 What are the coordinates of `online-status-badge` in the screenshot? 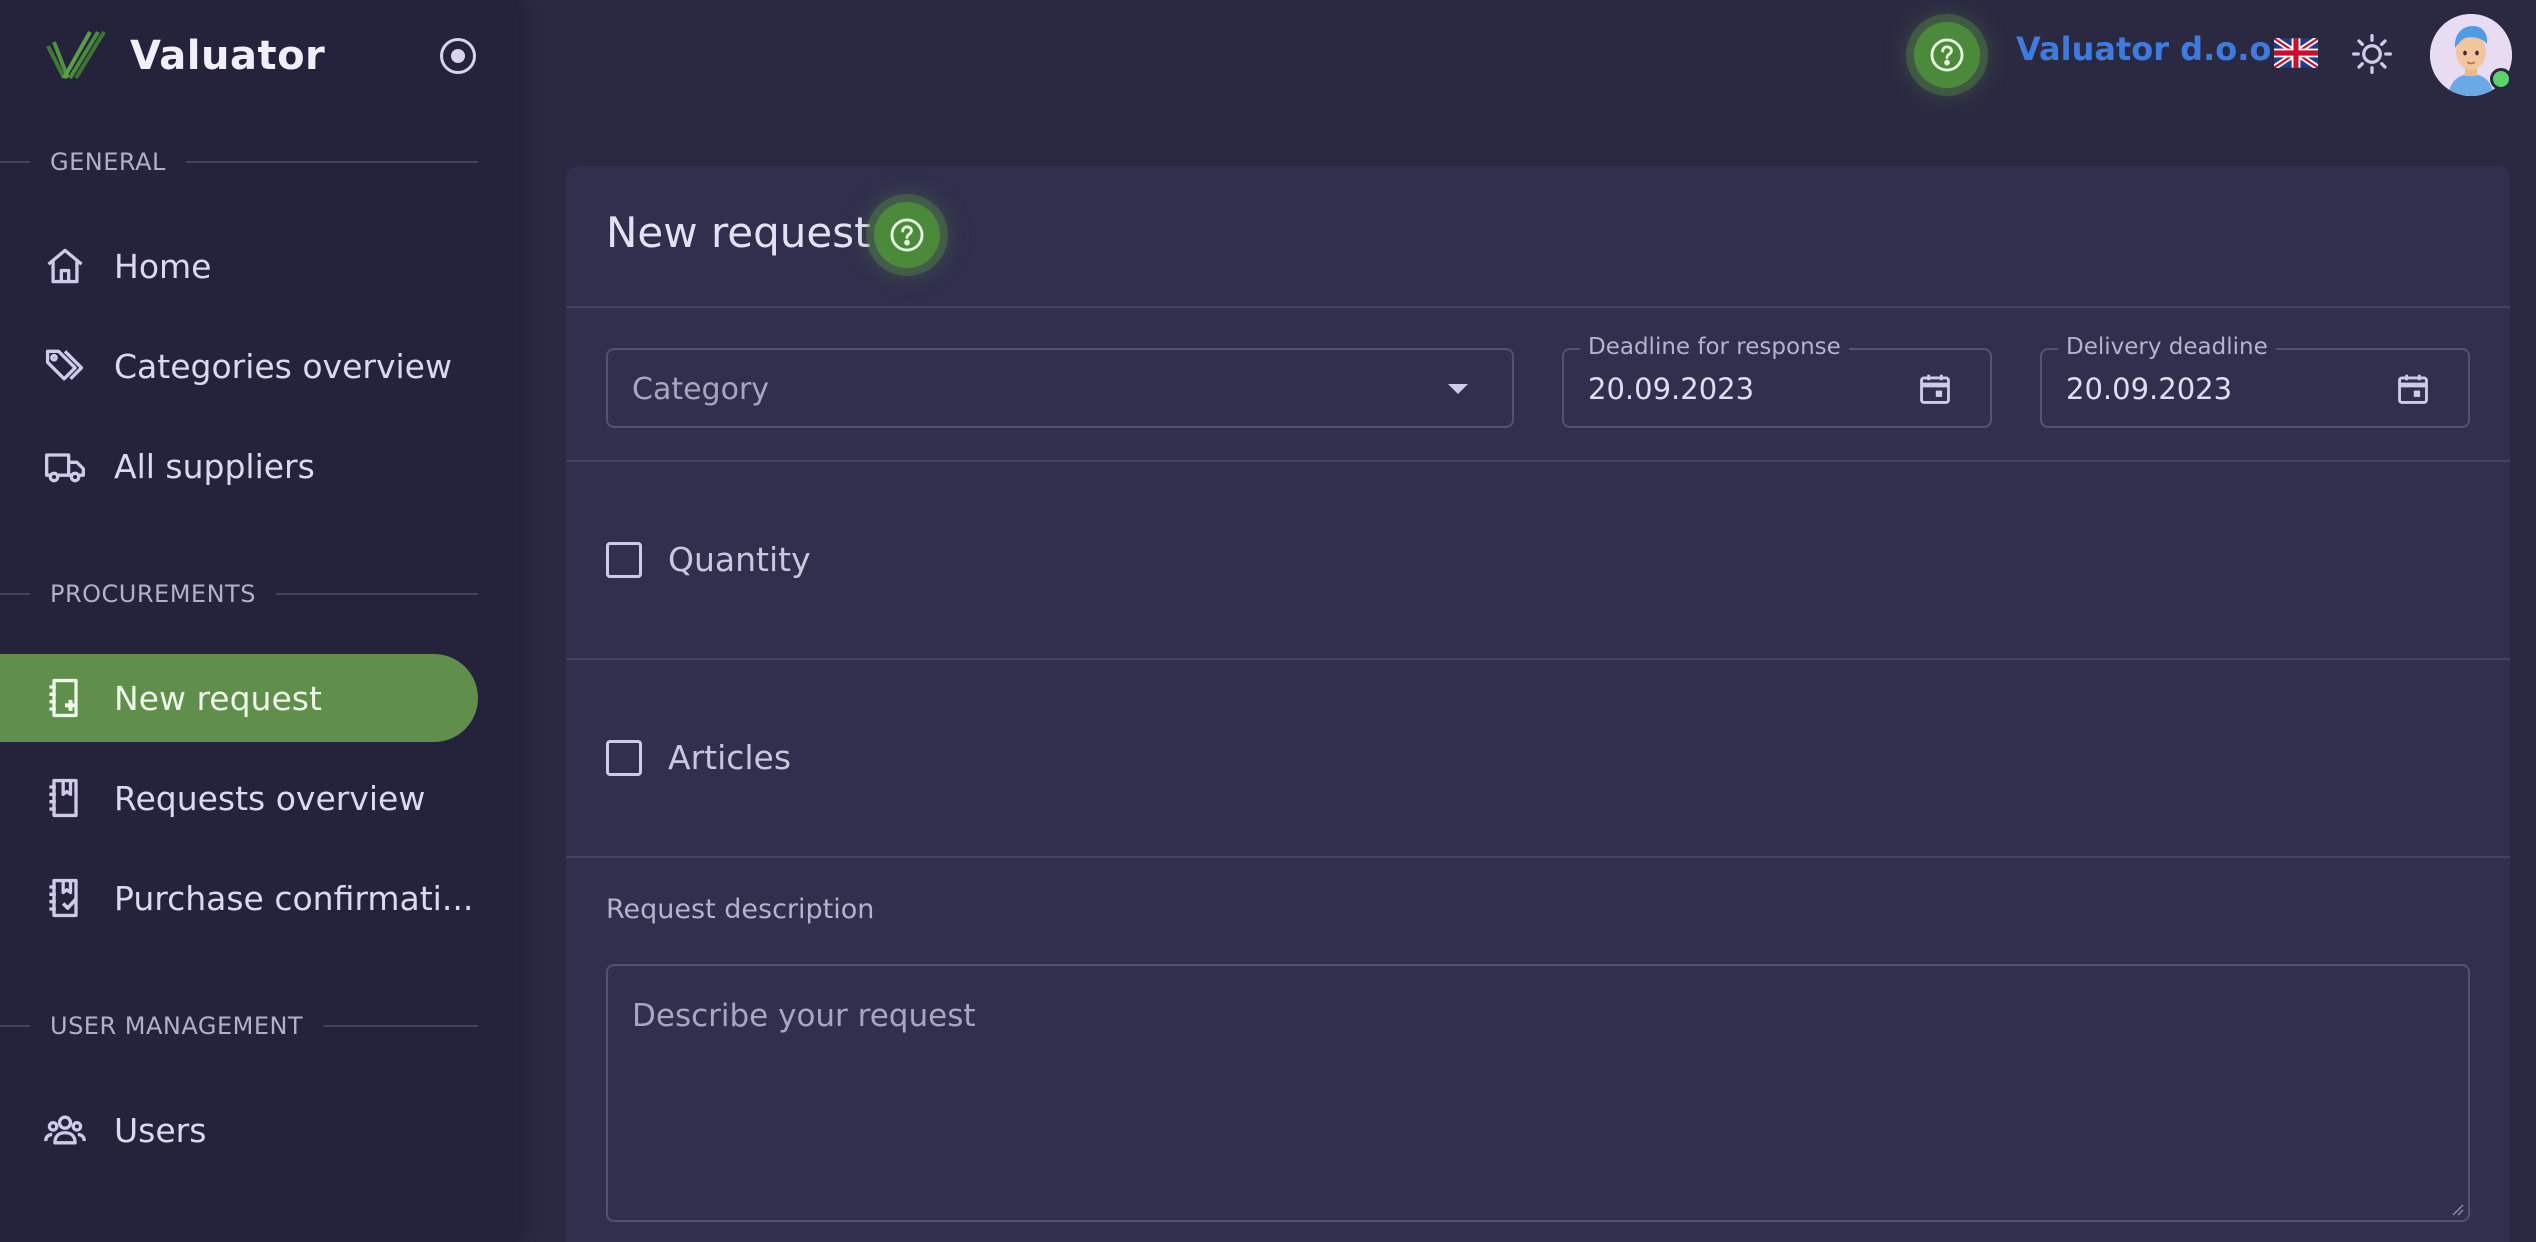 It's located at (2501, 79).